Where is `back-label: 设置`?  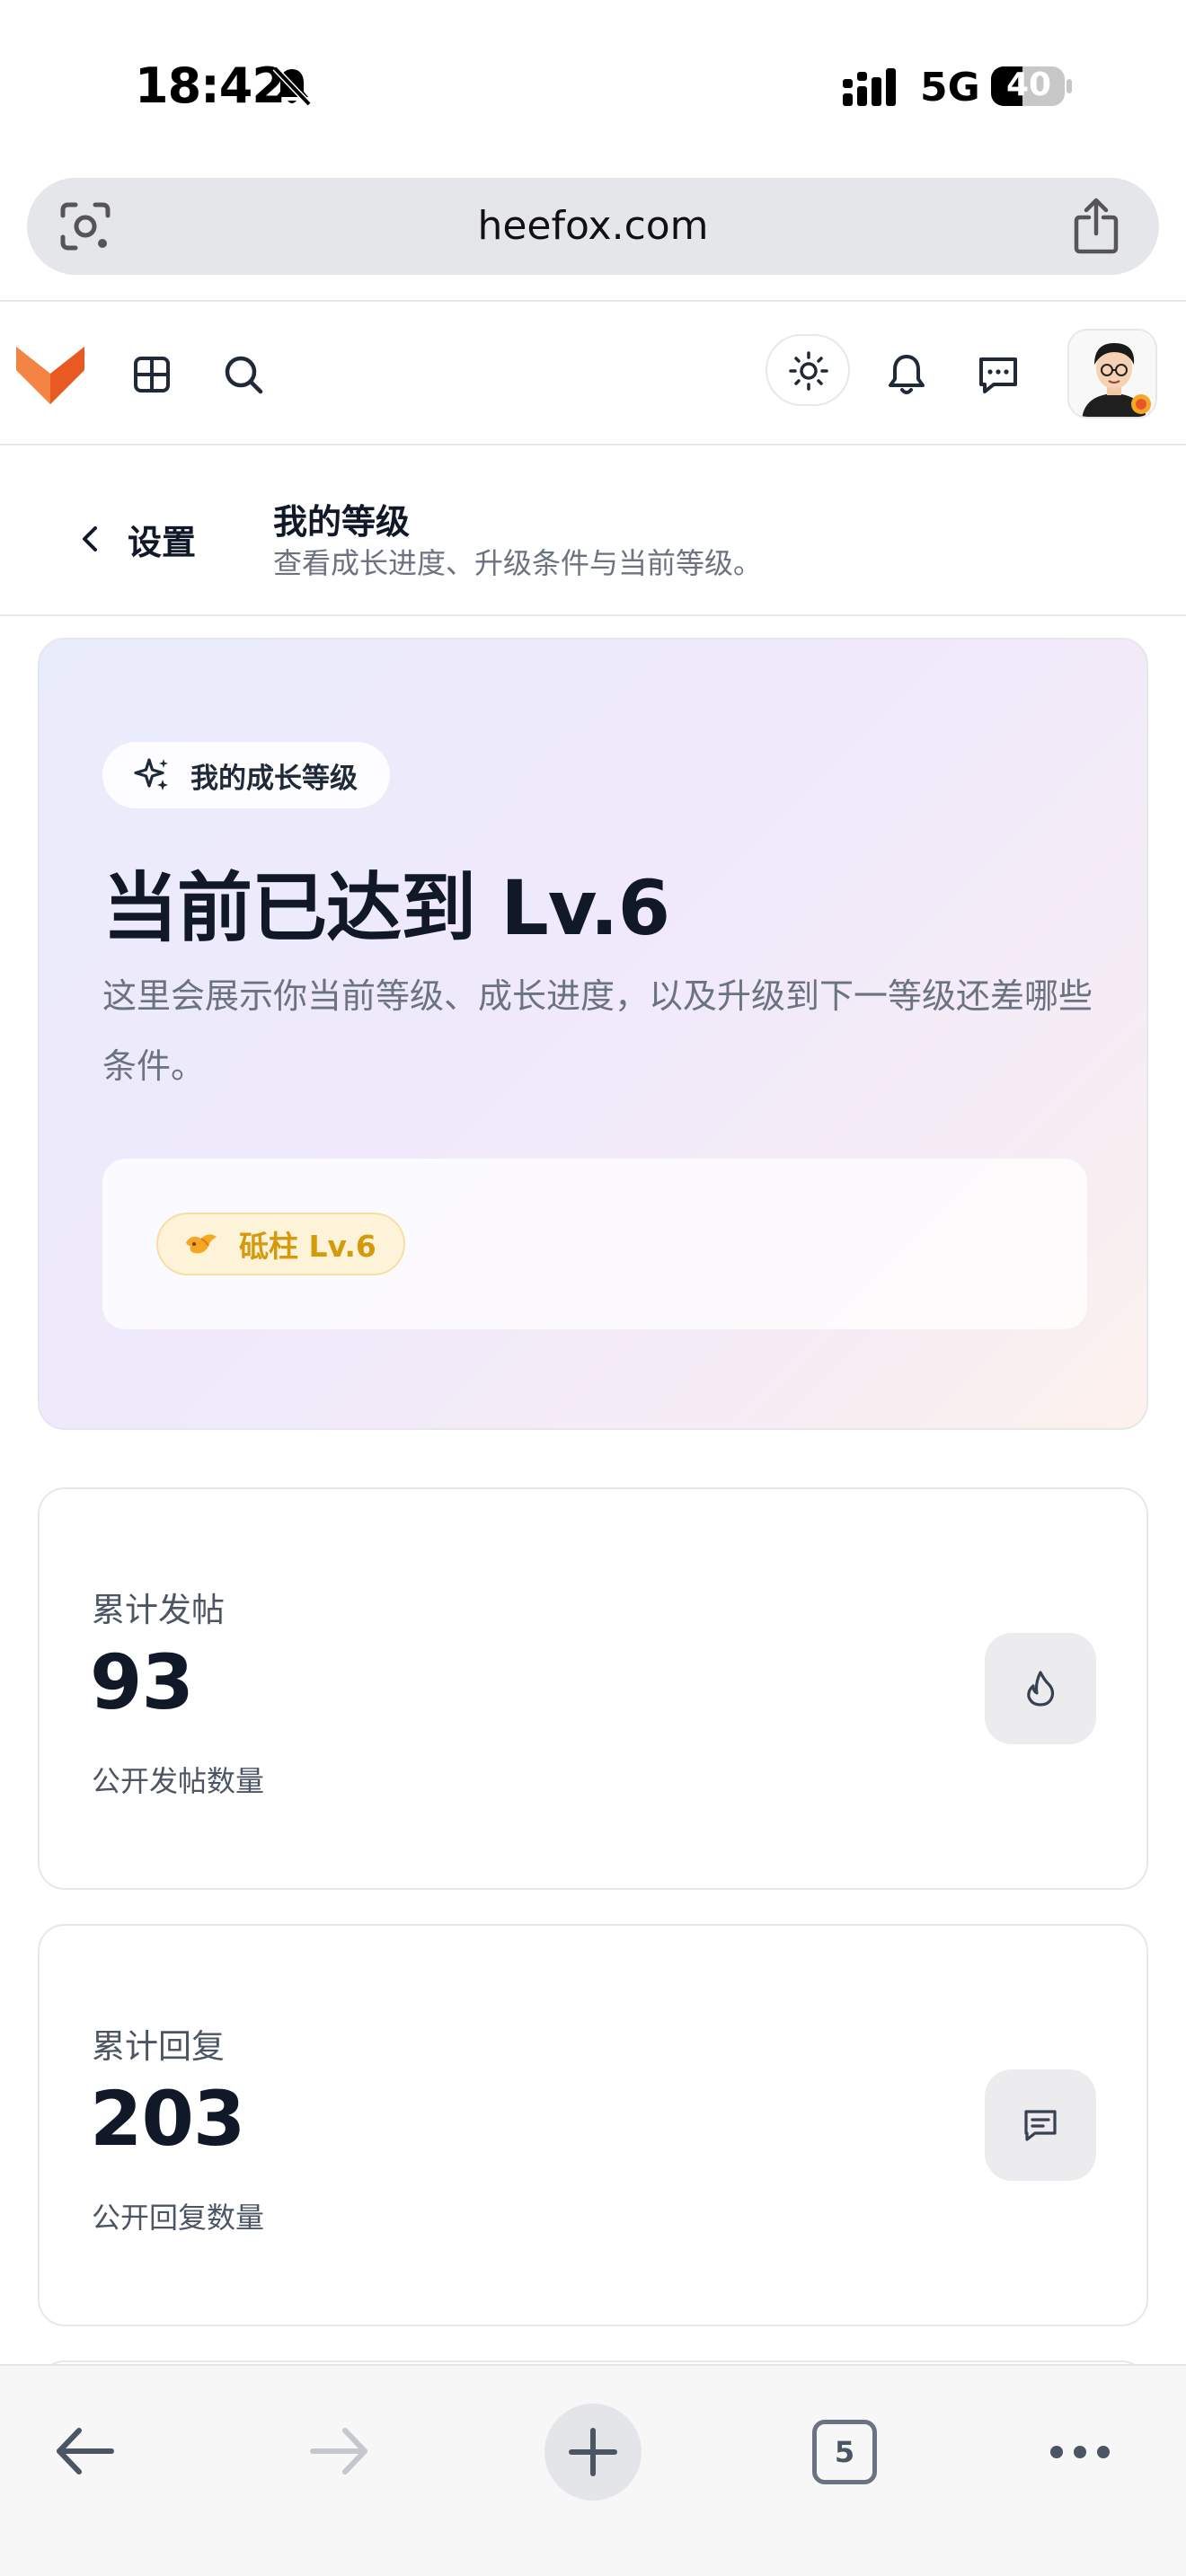 back-label: 设置 is located at coordinates (162, 542).